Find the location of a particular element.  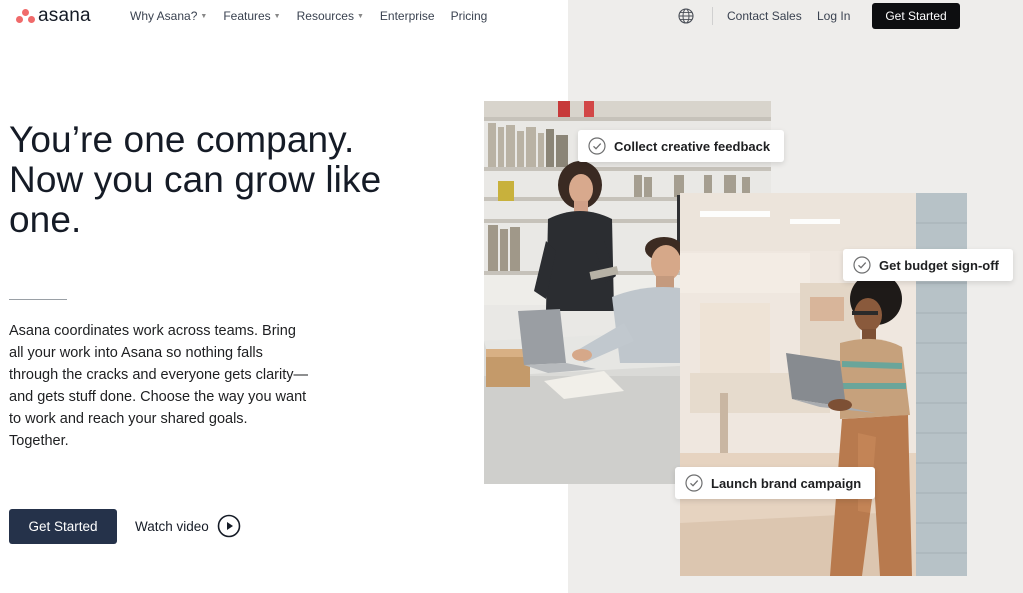

task-chip-label: Collect creative feedback is located at coordinates (692, 146).